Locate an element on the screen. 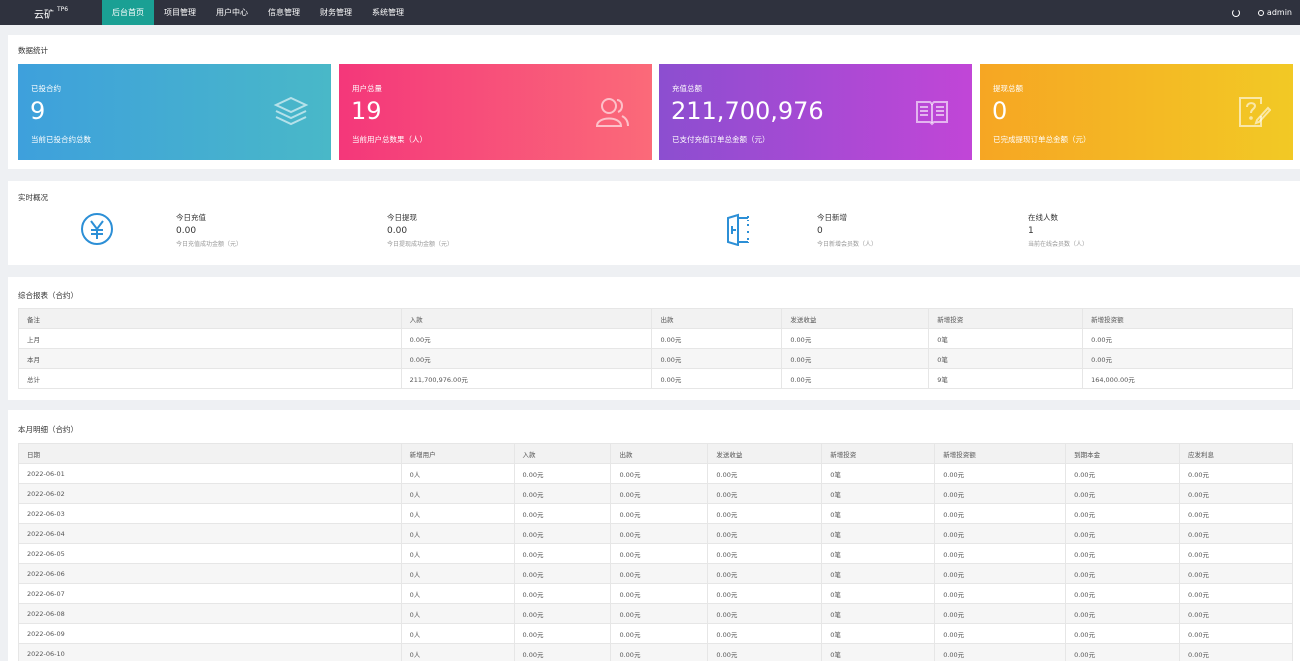 Image resolution: width=1300 pixels, height=661 pixels. table-row: 上月 0.00元 0.00元 0.00元 0笔 0.00元 is located at coordinates (655, 338).